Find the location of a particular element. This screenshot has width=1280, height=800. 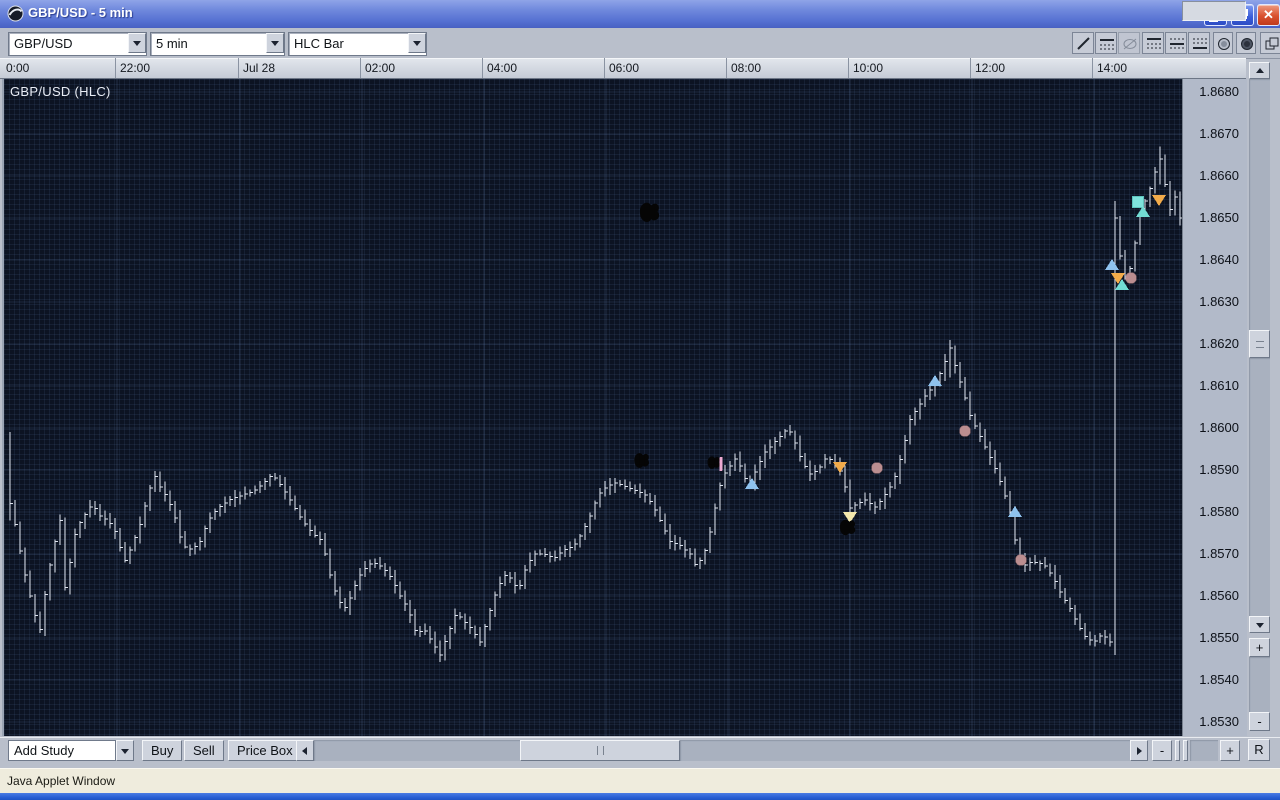

add-study-combobox: Add Study is located at coordinates (62, 750).